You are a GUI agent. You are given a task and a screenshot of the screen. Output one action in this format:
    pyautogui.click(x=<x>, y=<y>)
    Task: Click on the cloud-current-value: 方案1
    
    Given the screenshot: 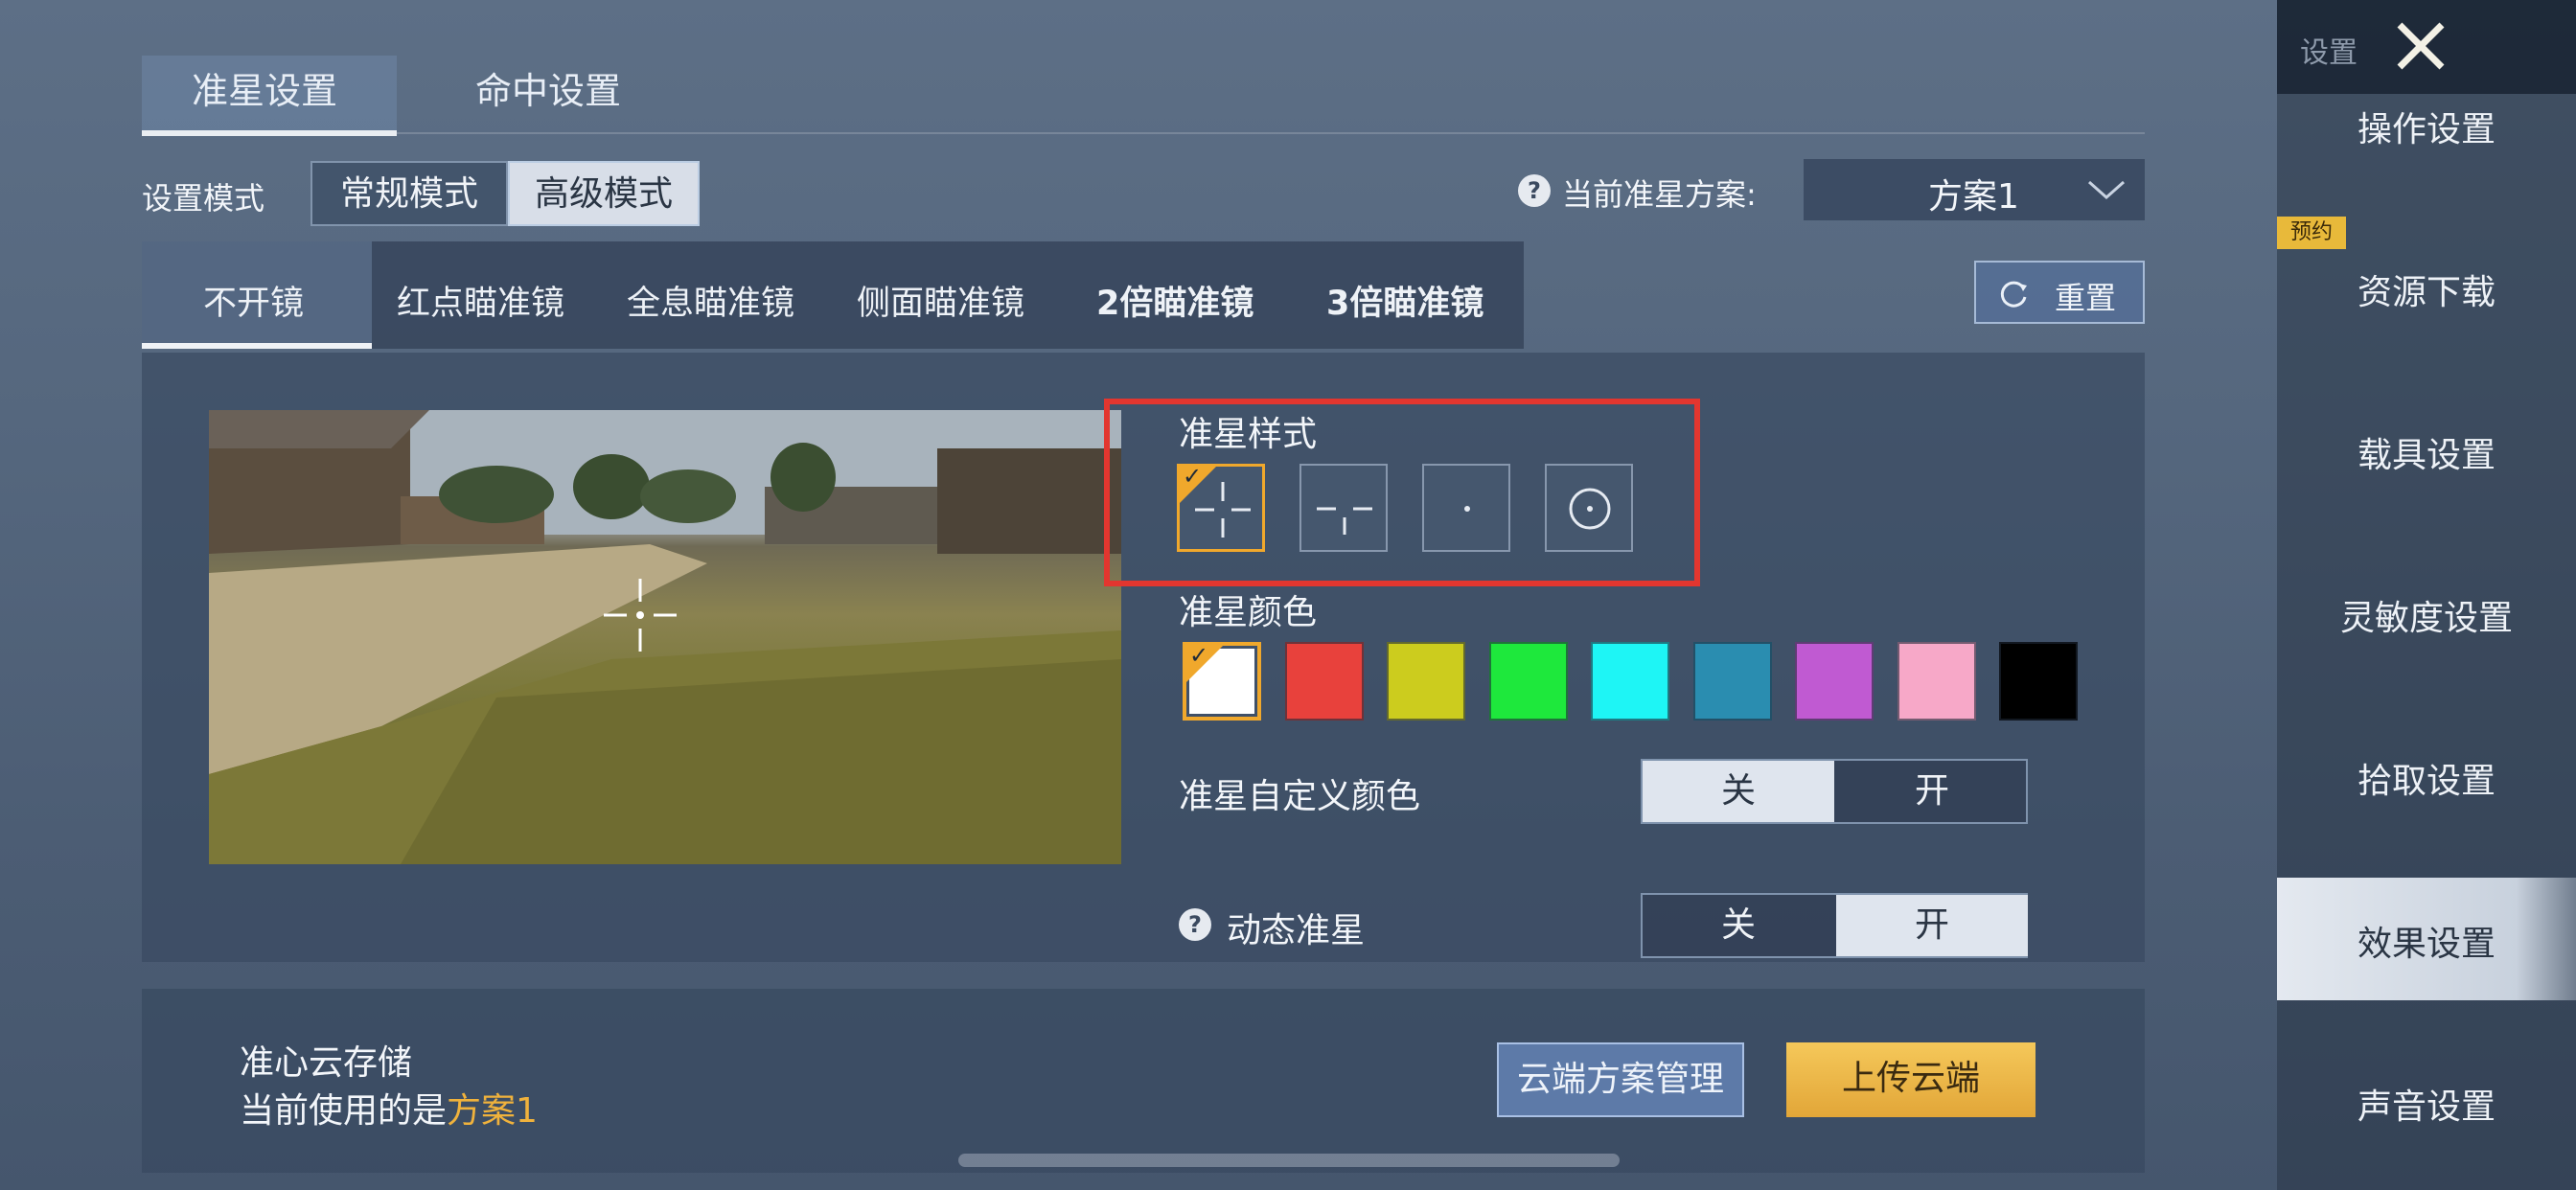 What is the action you would take?
    pyautogui.click(x=492, y=1111)
    